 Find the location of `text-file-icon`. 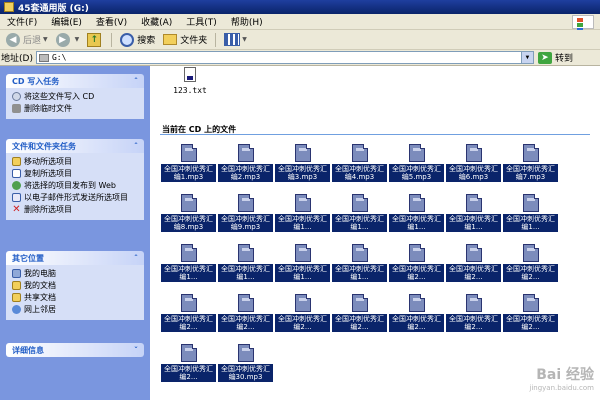

text-file-icon is located at coordinates (190, 74).